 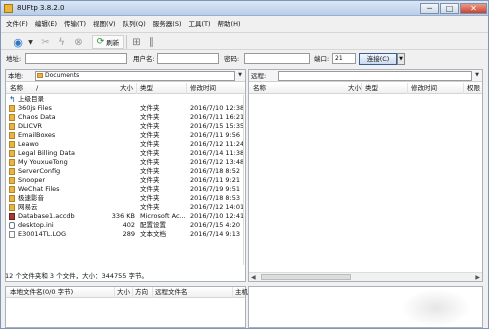 I want to click on local-path-select: Documents, so click(x=135, y=76).